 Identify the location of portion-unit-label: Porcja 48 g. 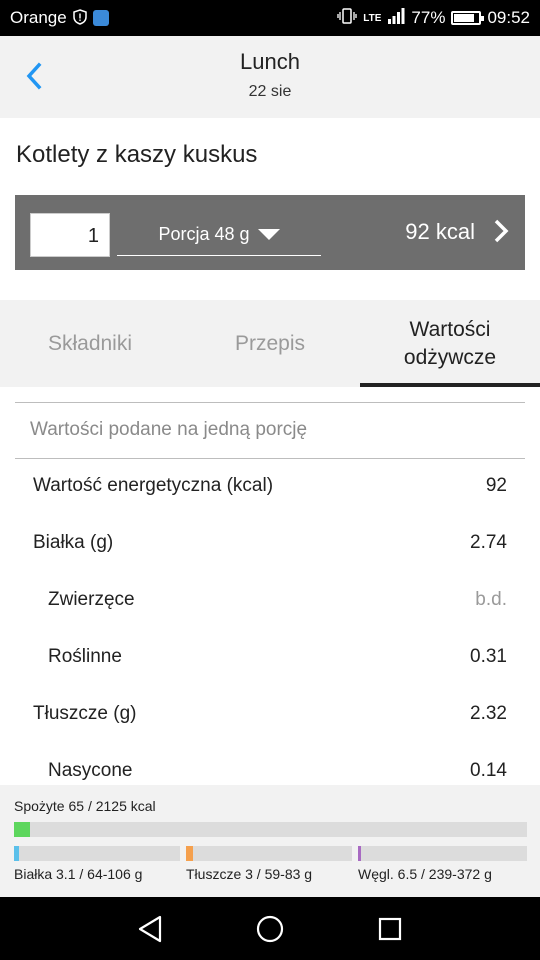
(204, 233).